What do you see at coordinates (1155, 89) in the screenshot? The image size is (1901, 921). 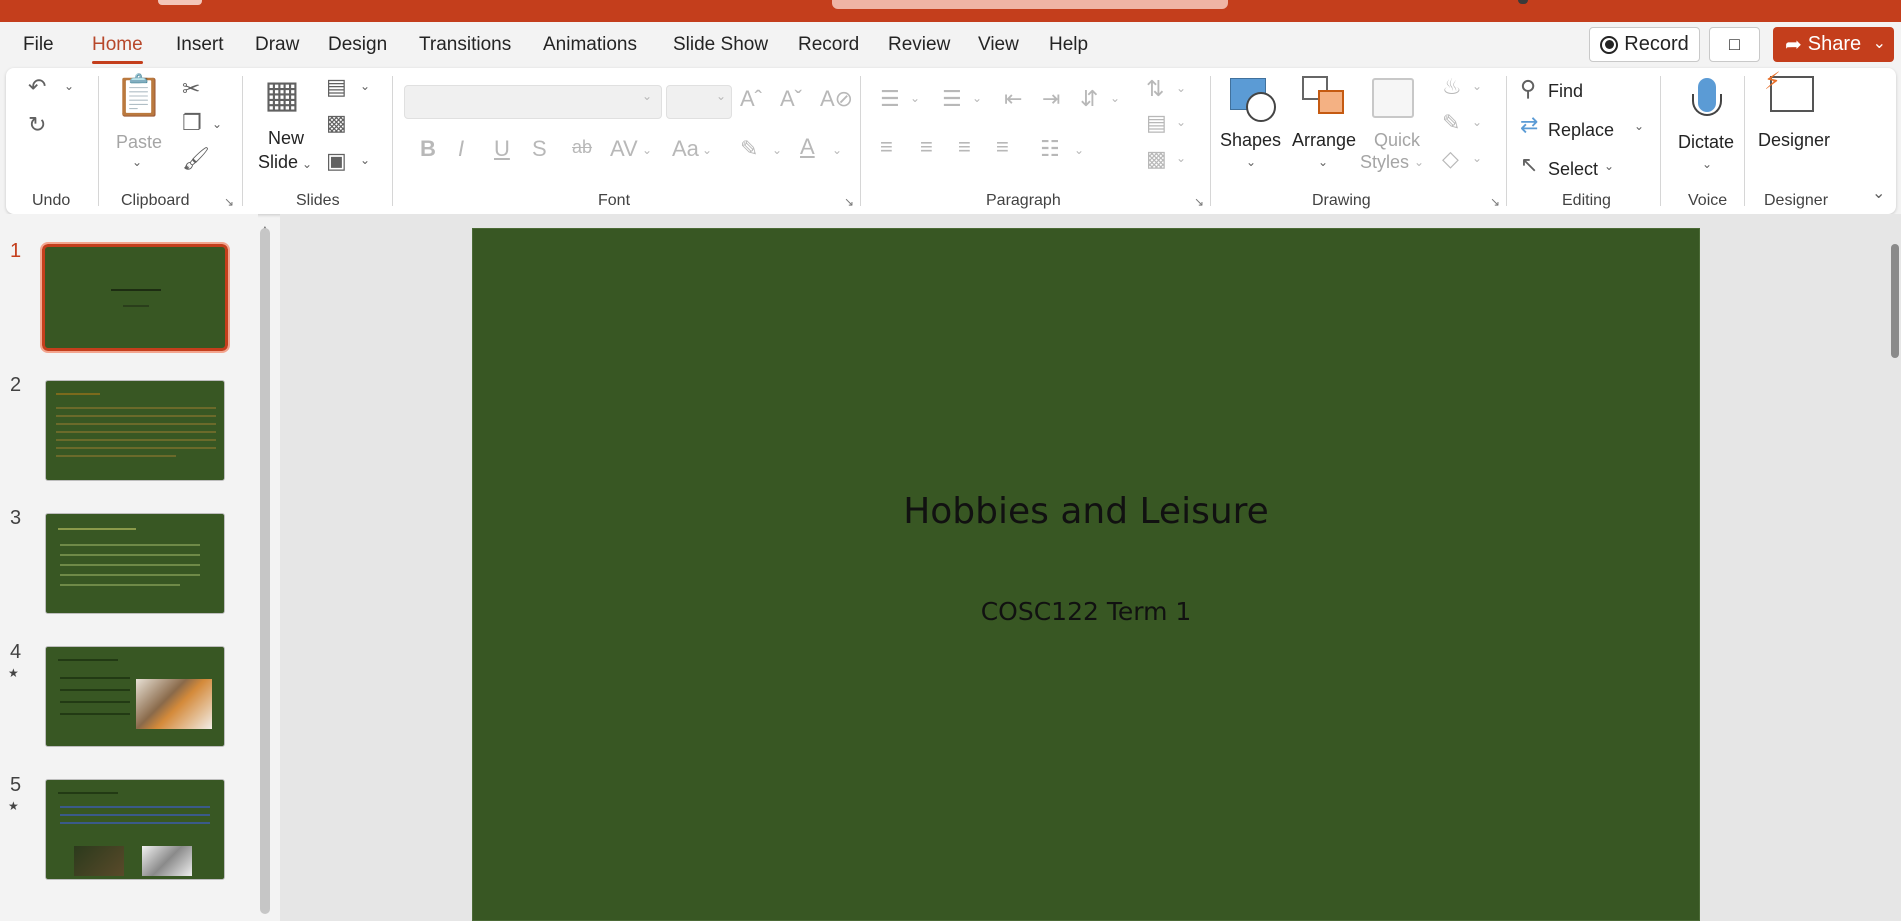 I see `text-direction-icon: ⇅` at bounding box center [1155, 89].